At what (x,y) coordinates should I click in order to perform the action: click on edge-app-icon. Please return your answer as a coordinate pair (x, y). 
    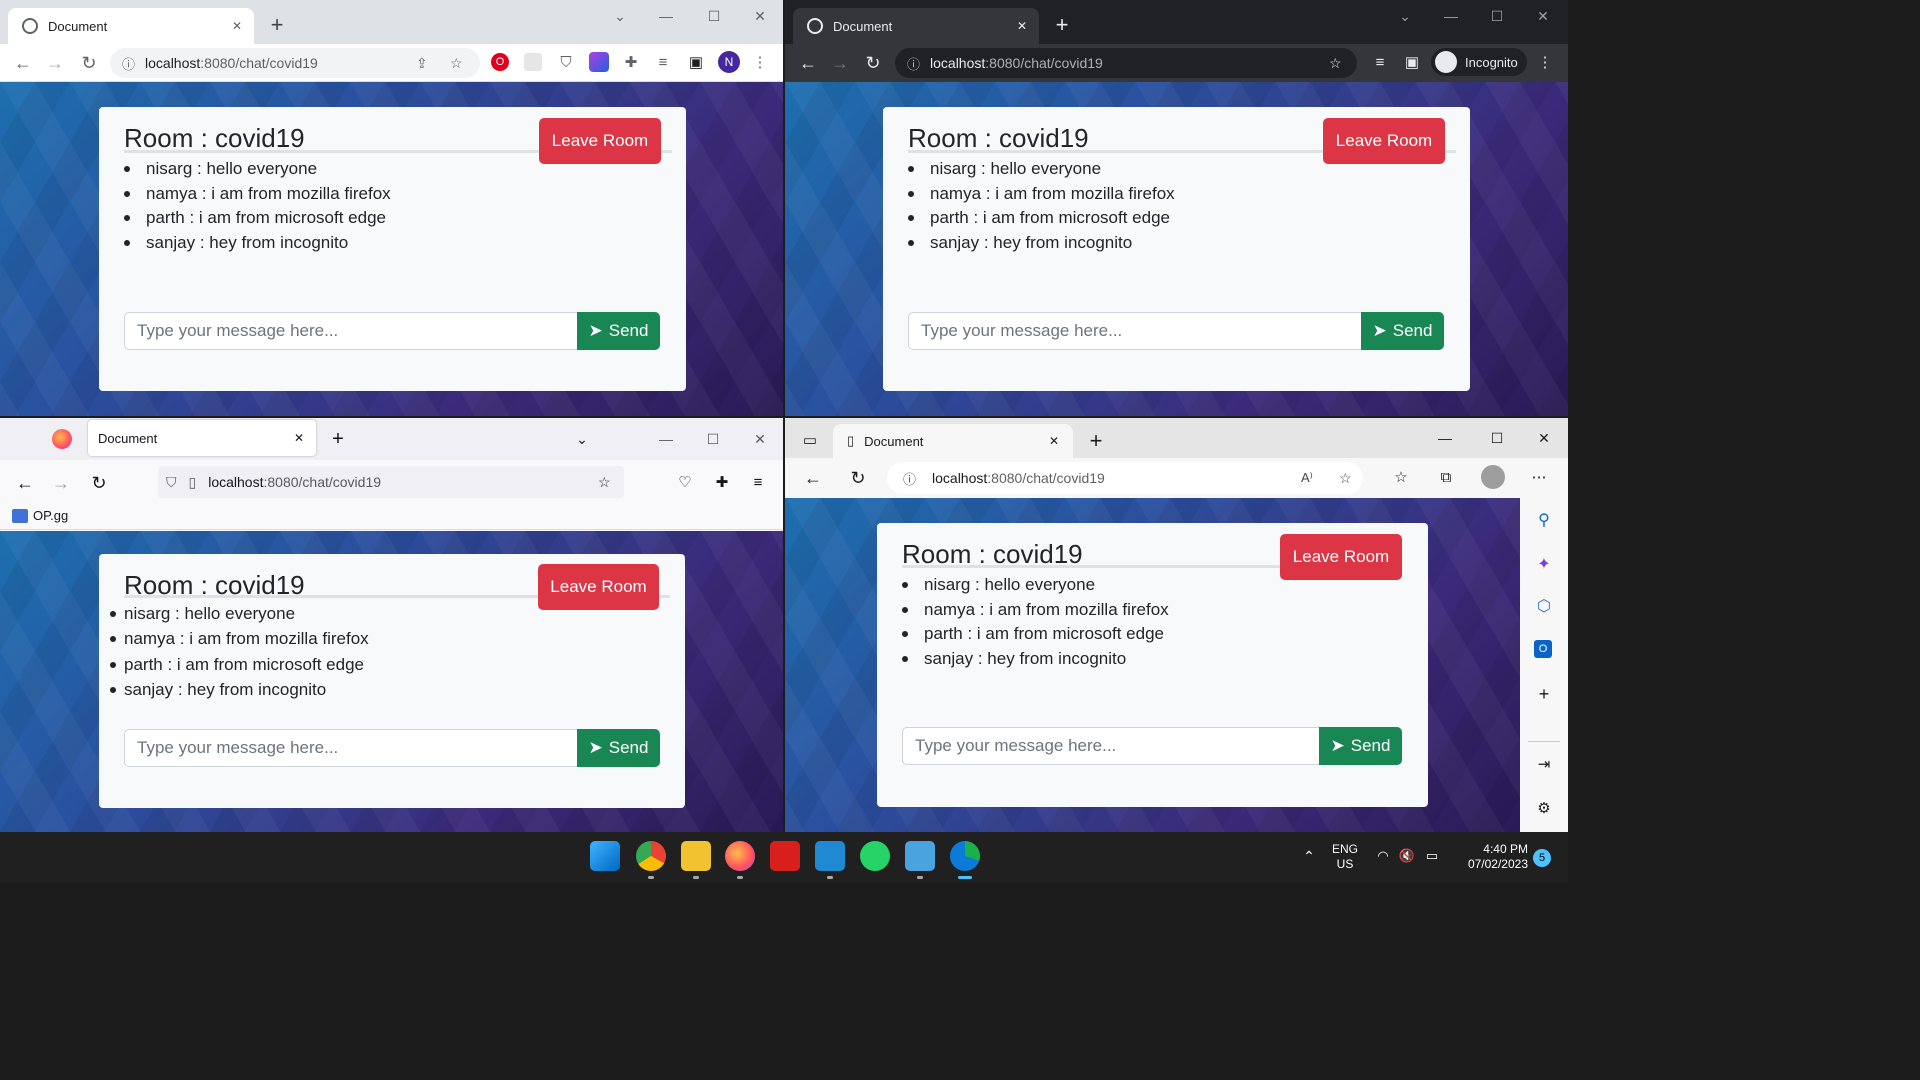
    Looking at the image, I should click on (965, 856).